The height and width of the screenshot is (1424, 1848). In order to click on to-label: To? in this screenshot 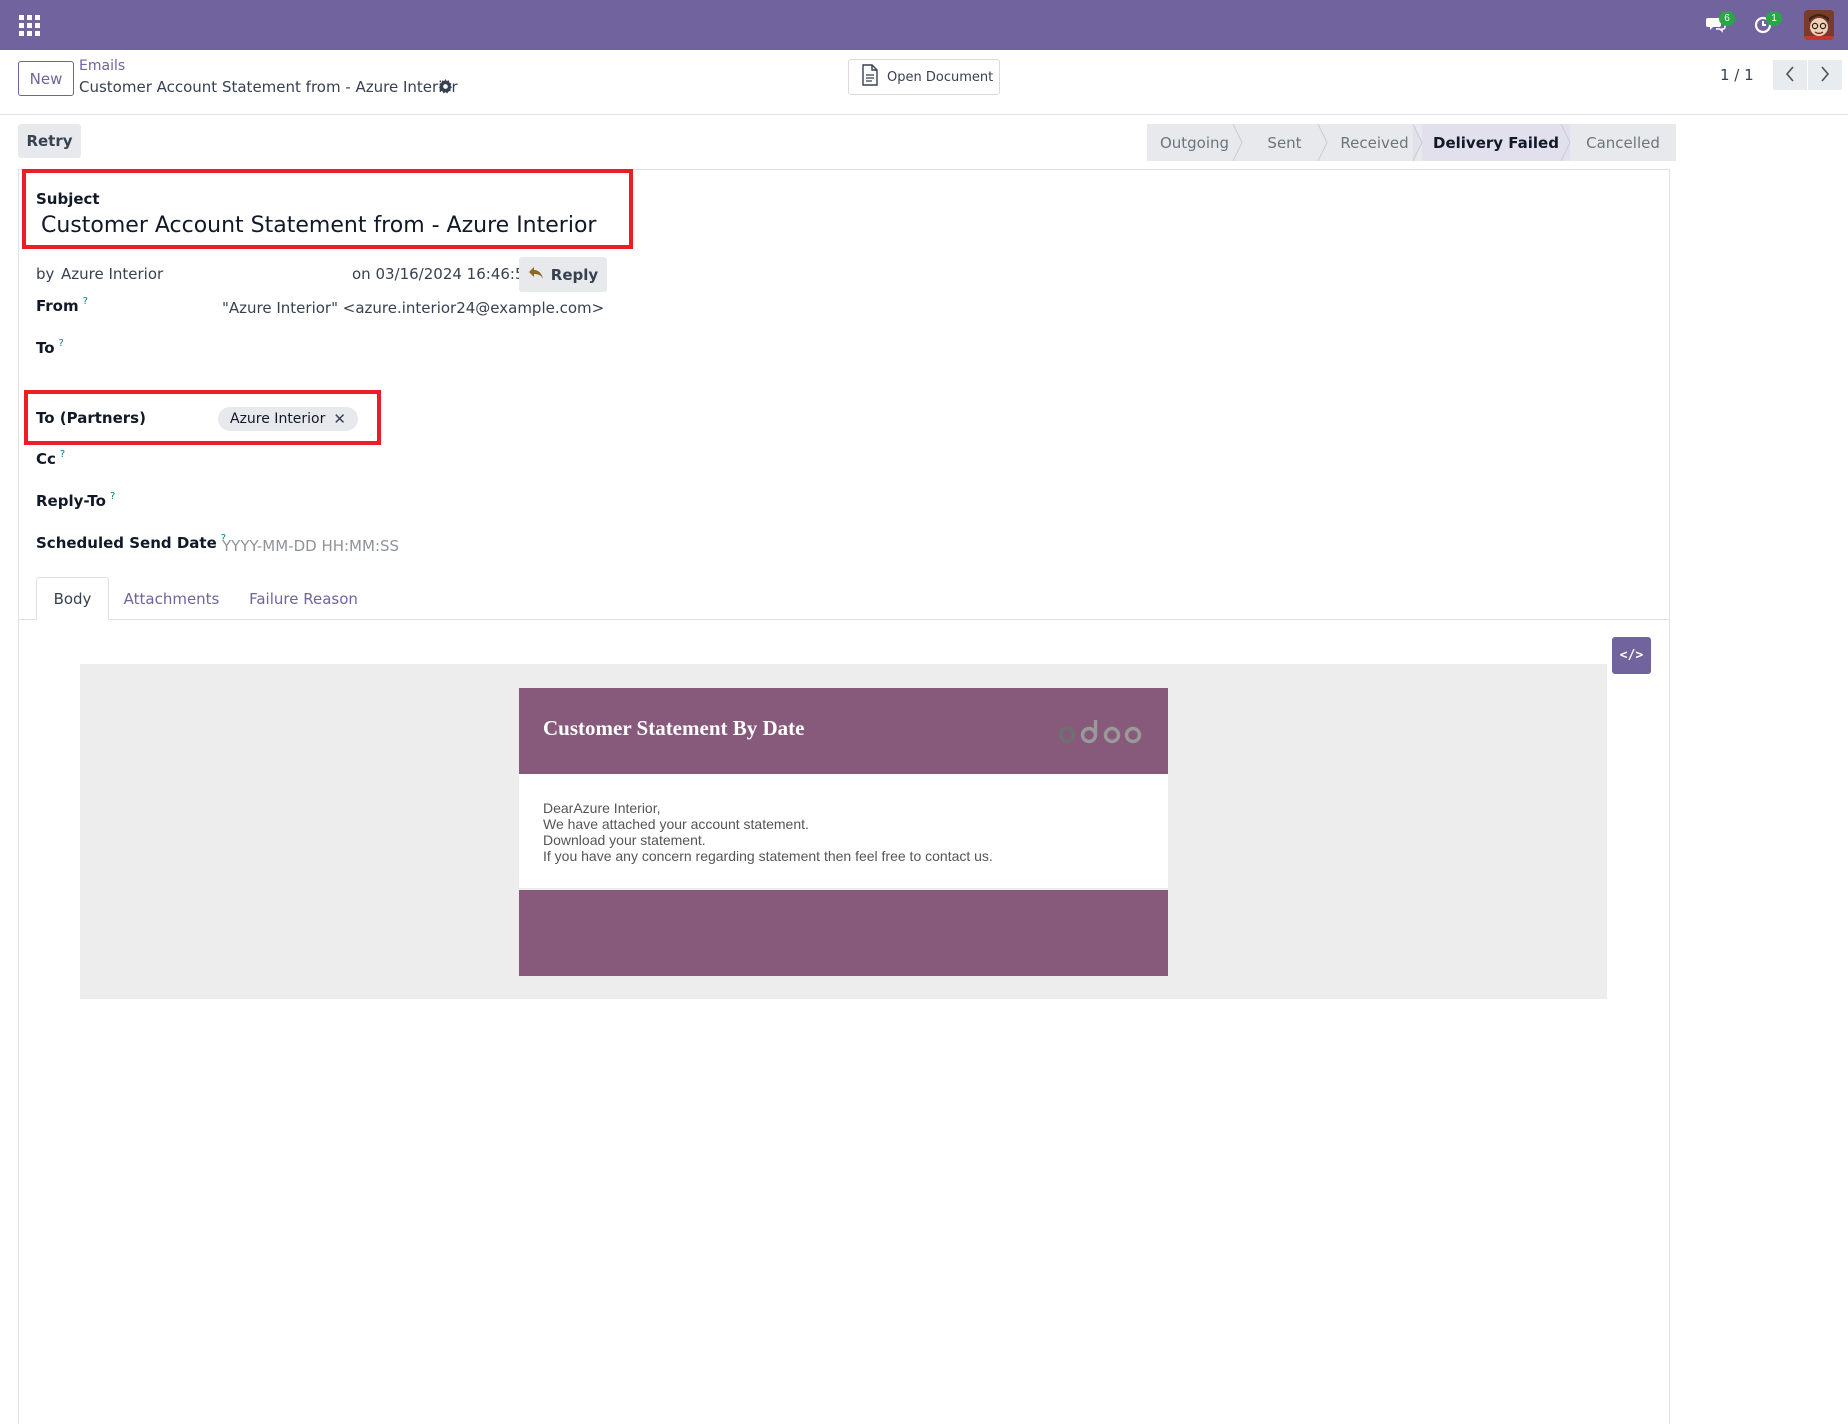, I will do `click(50, 347)`.